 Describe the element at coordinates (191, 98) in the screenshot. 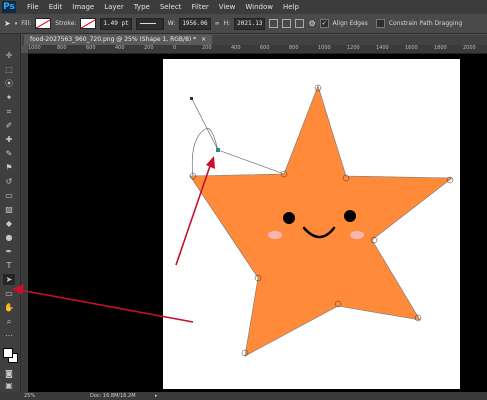

I see `bezier-handle-point` at that location.